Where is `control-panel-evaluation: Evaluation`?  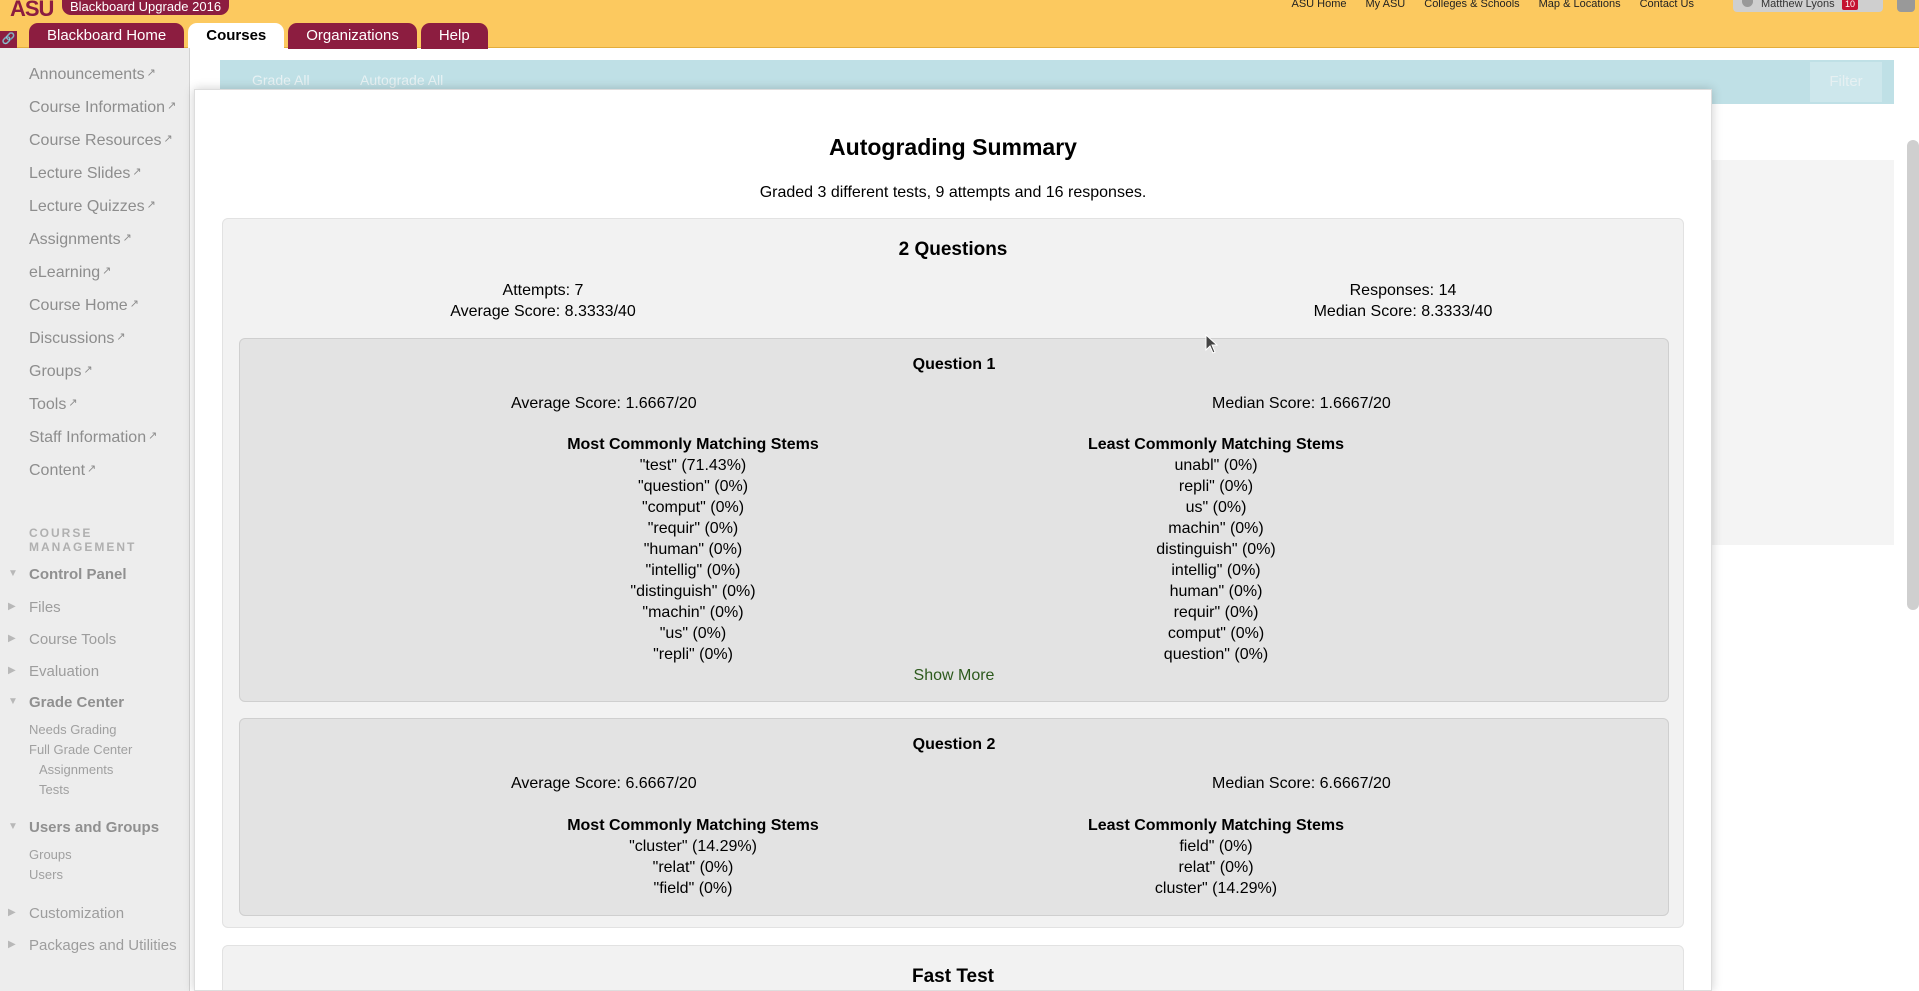 control-panel-evaluation: Evaluation is located at coordinates (64, 671).